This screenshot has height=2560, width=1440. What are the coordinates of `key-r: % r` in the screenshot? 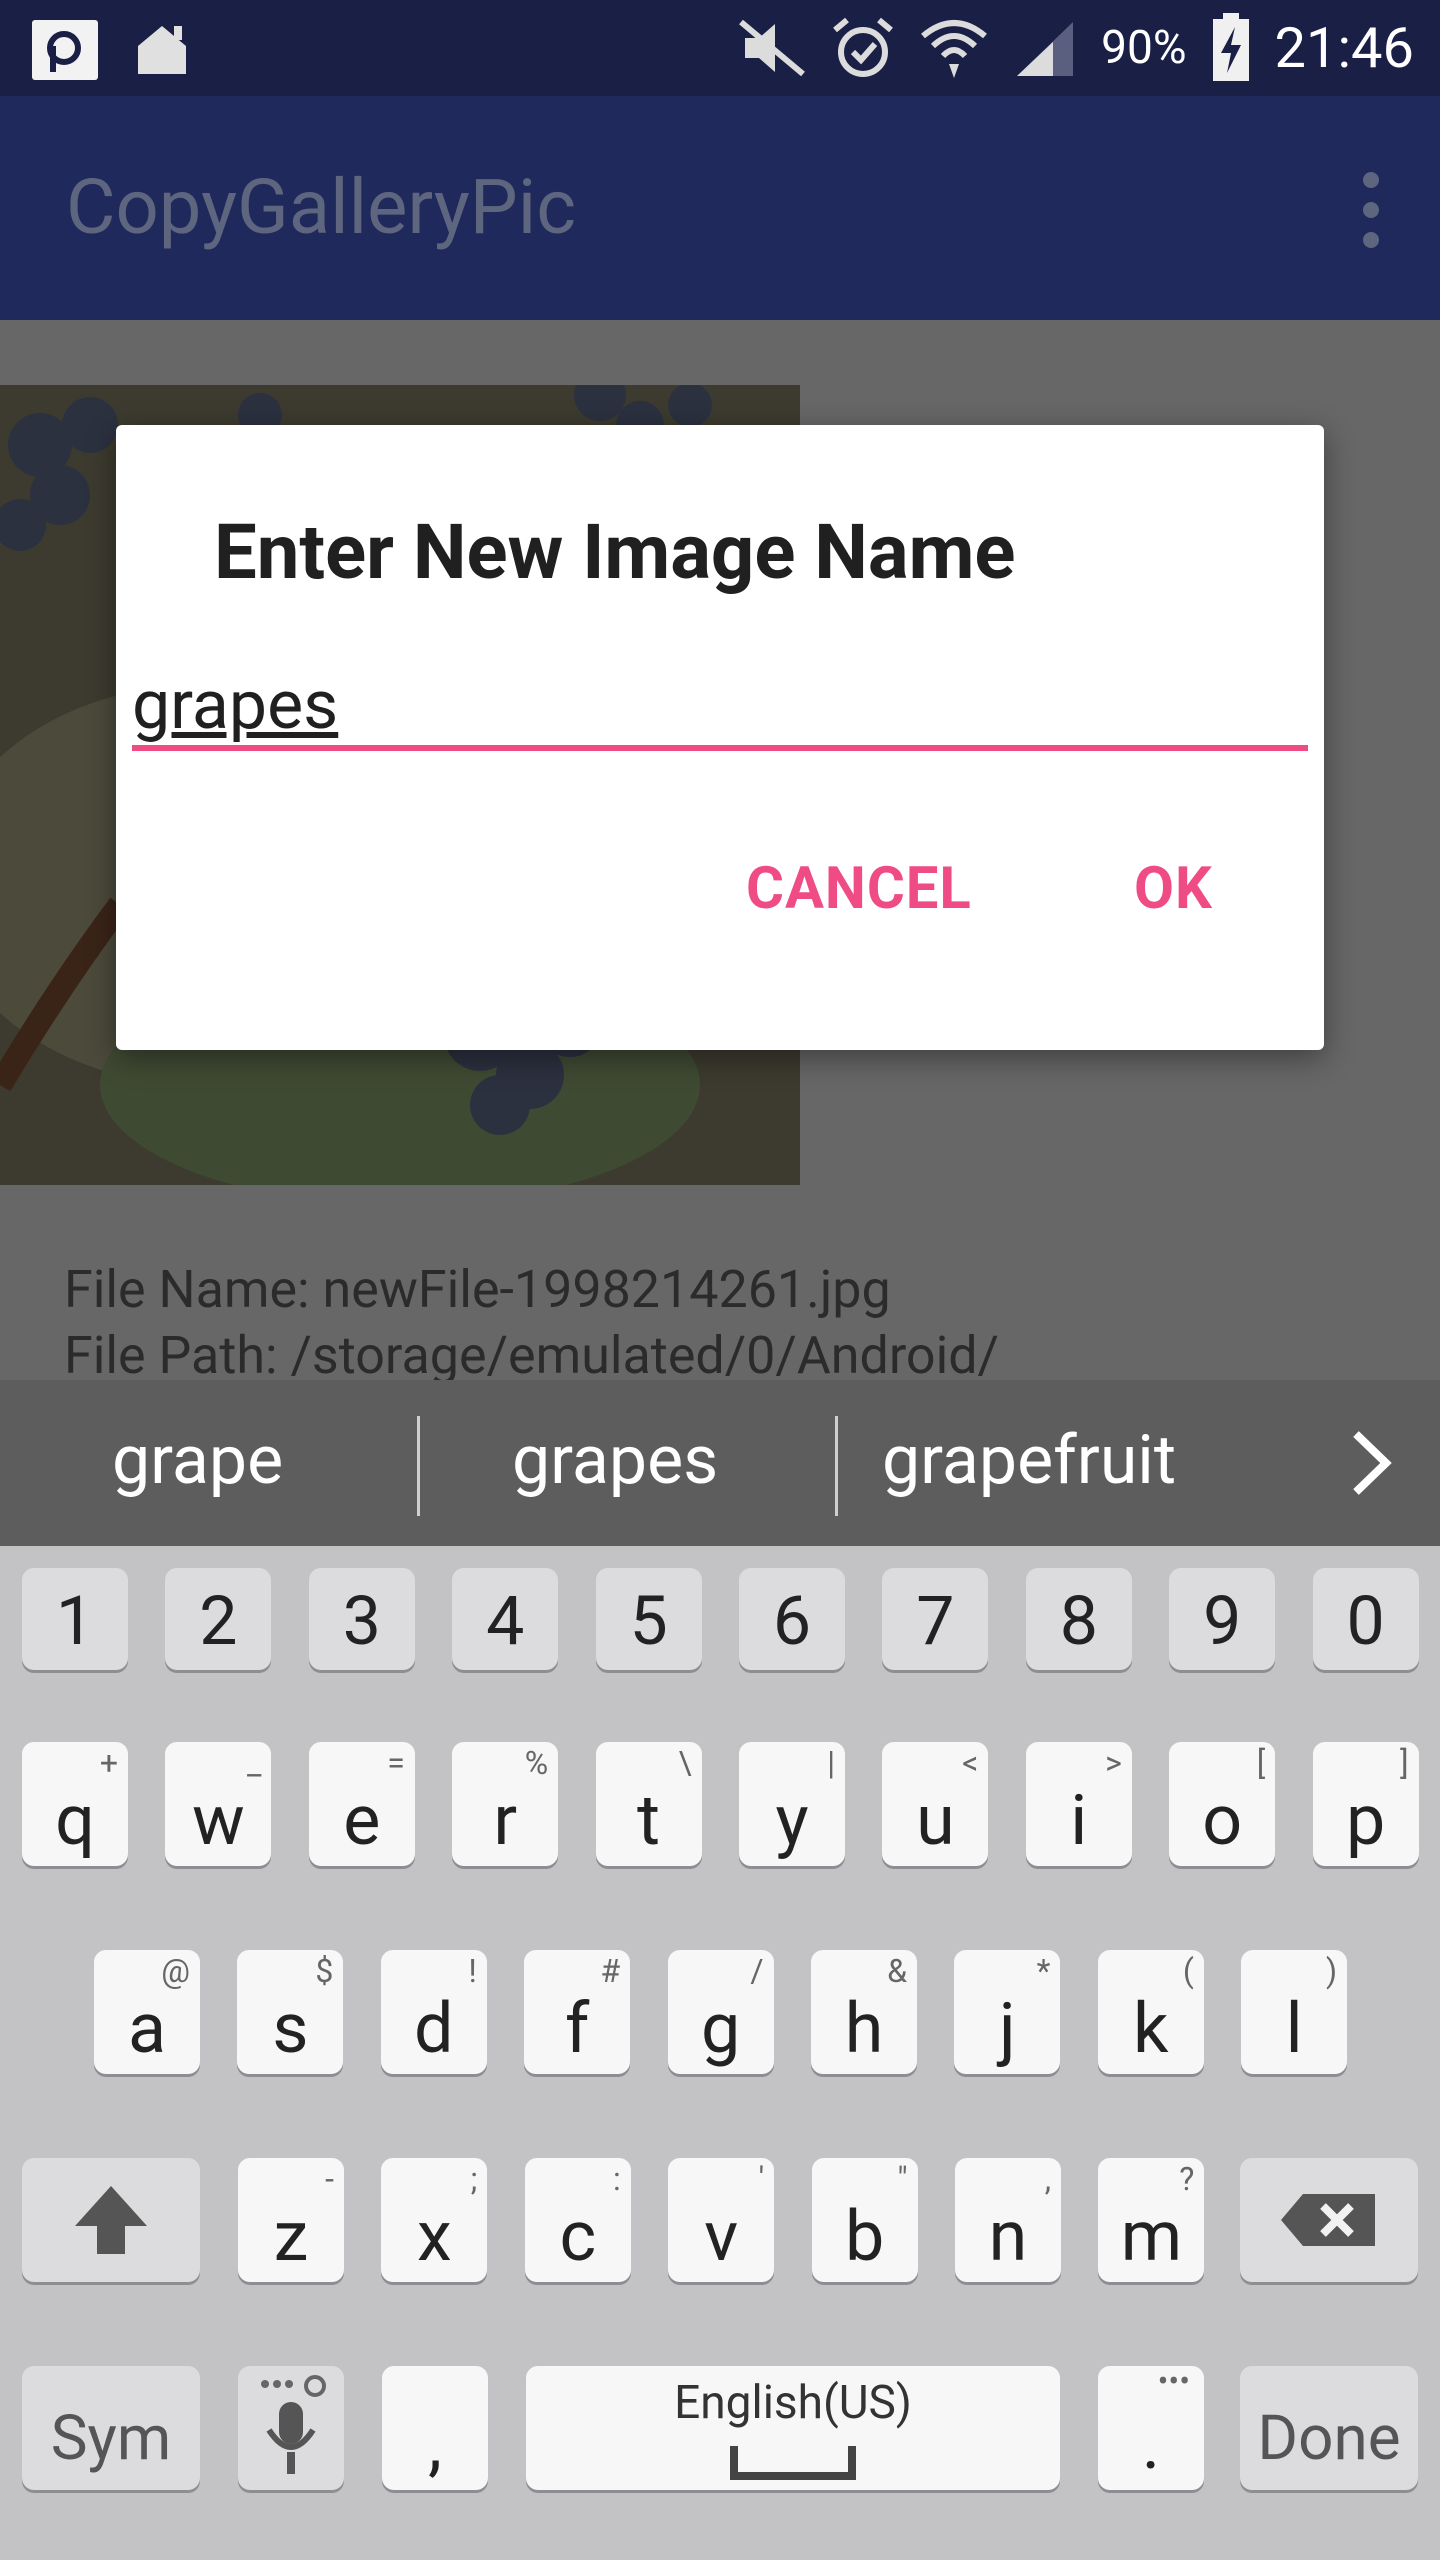 It's located at (505, 1804).